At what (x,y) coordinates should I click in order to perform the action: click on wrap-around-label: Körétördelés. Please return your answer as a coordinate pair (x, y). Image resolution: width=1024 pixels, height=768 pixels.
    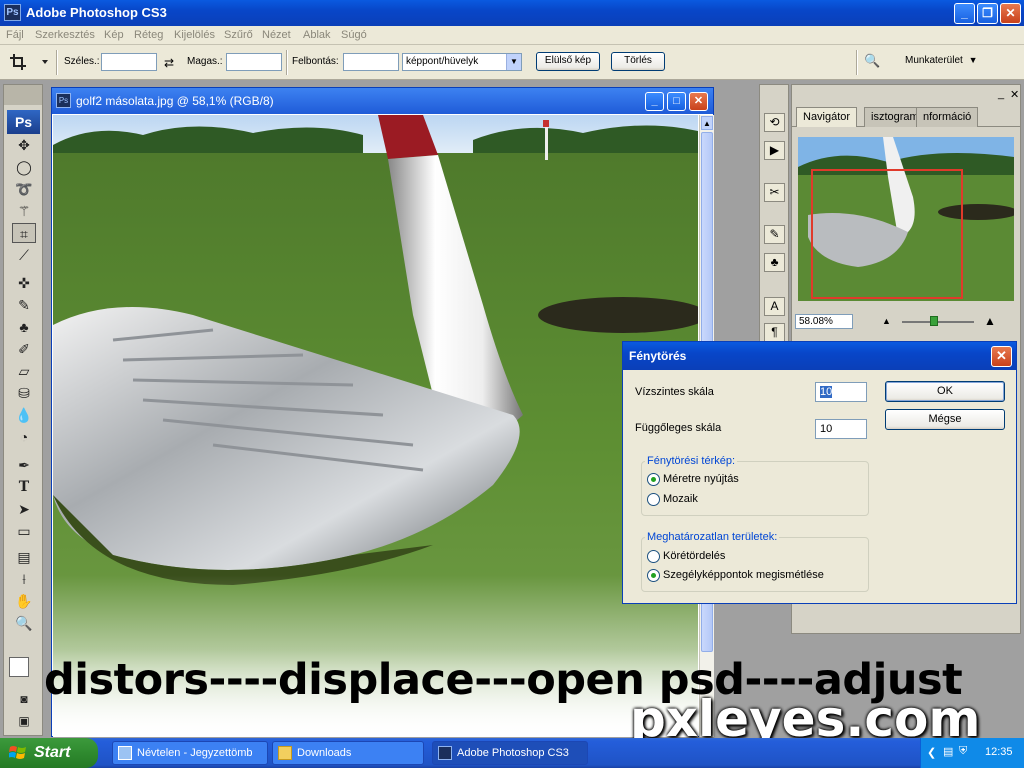
    Looking at the image, I should click on (694, 556).